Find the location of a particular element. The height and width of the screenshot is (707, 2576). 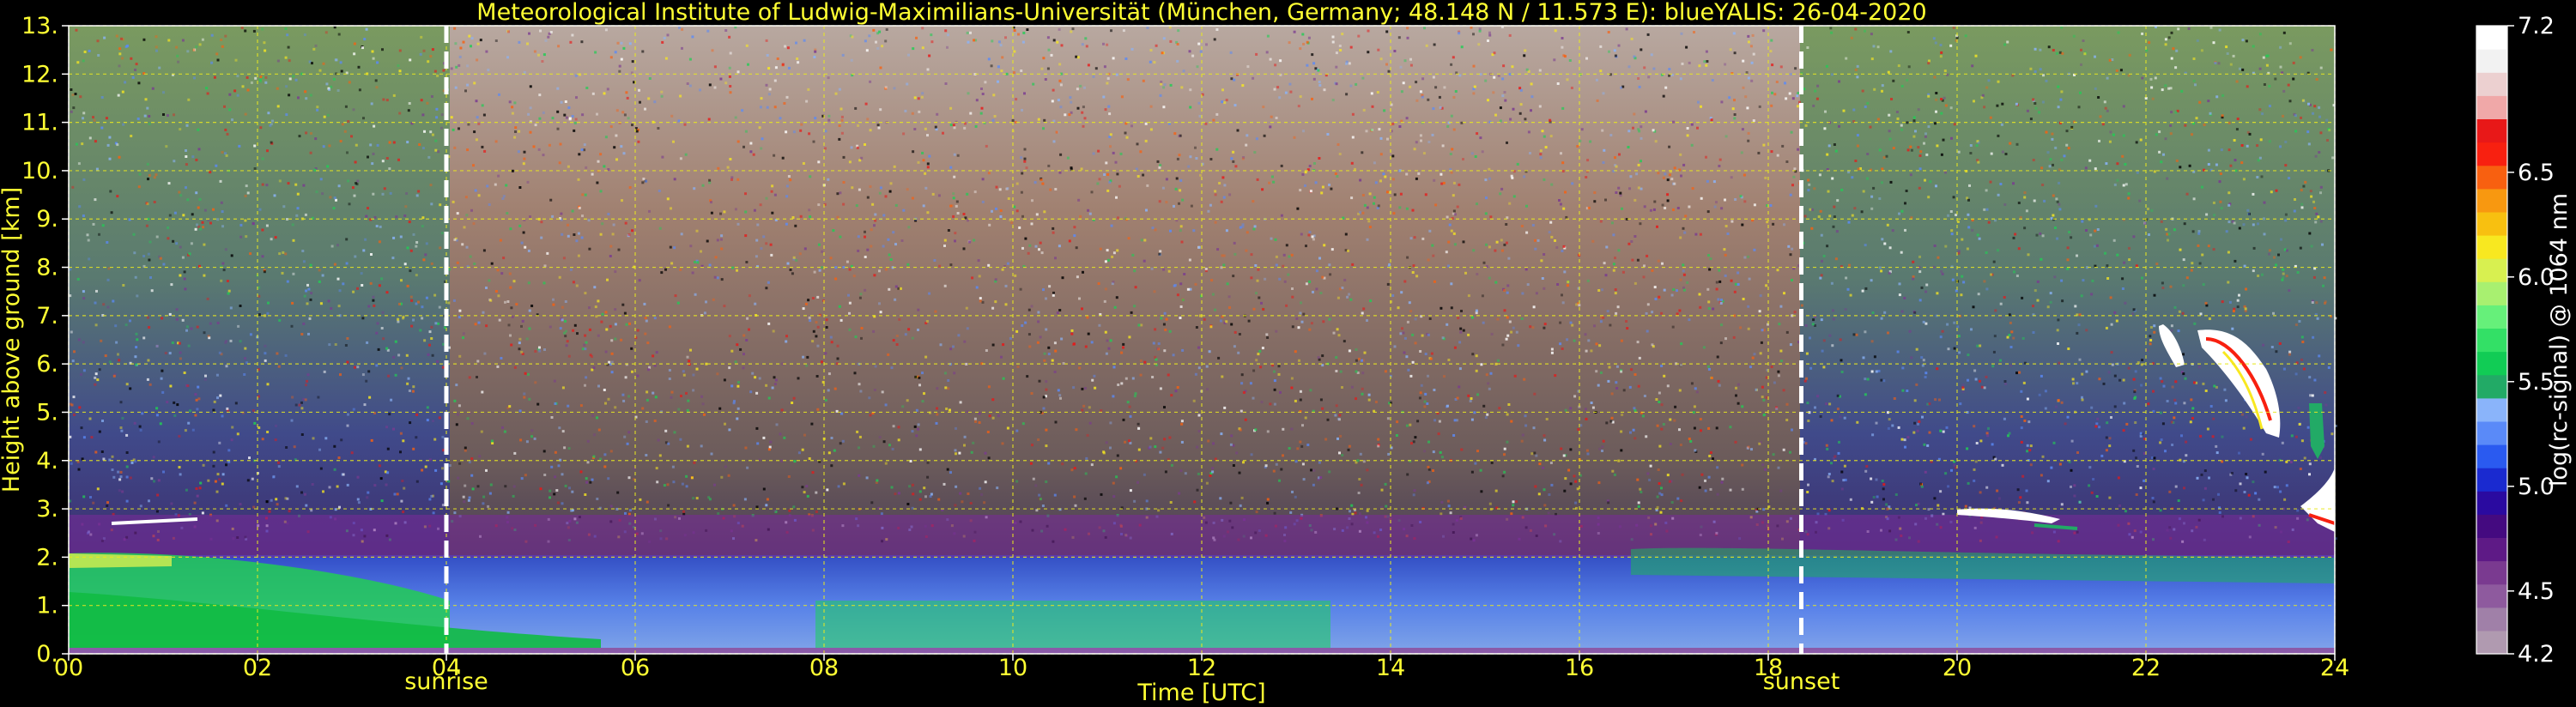

y-tick-label: 10. is located at coordinates (39, 171).